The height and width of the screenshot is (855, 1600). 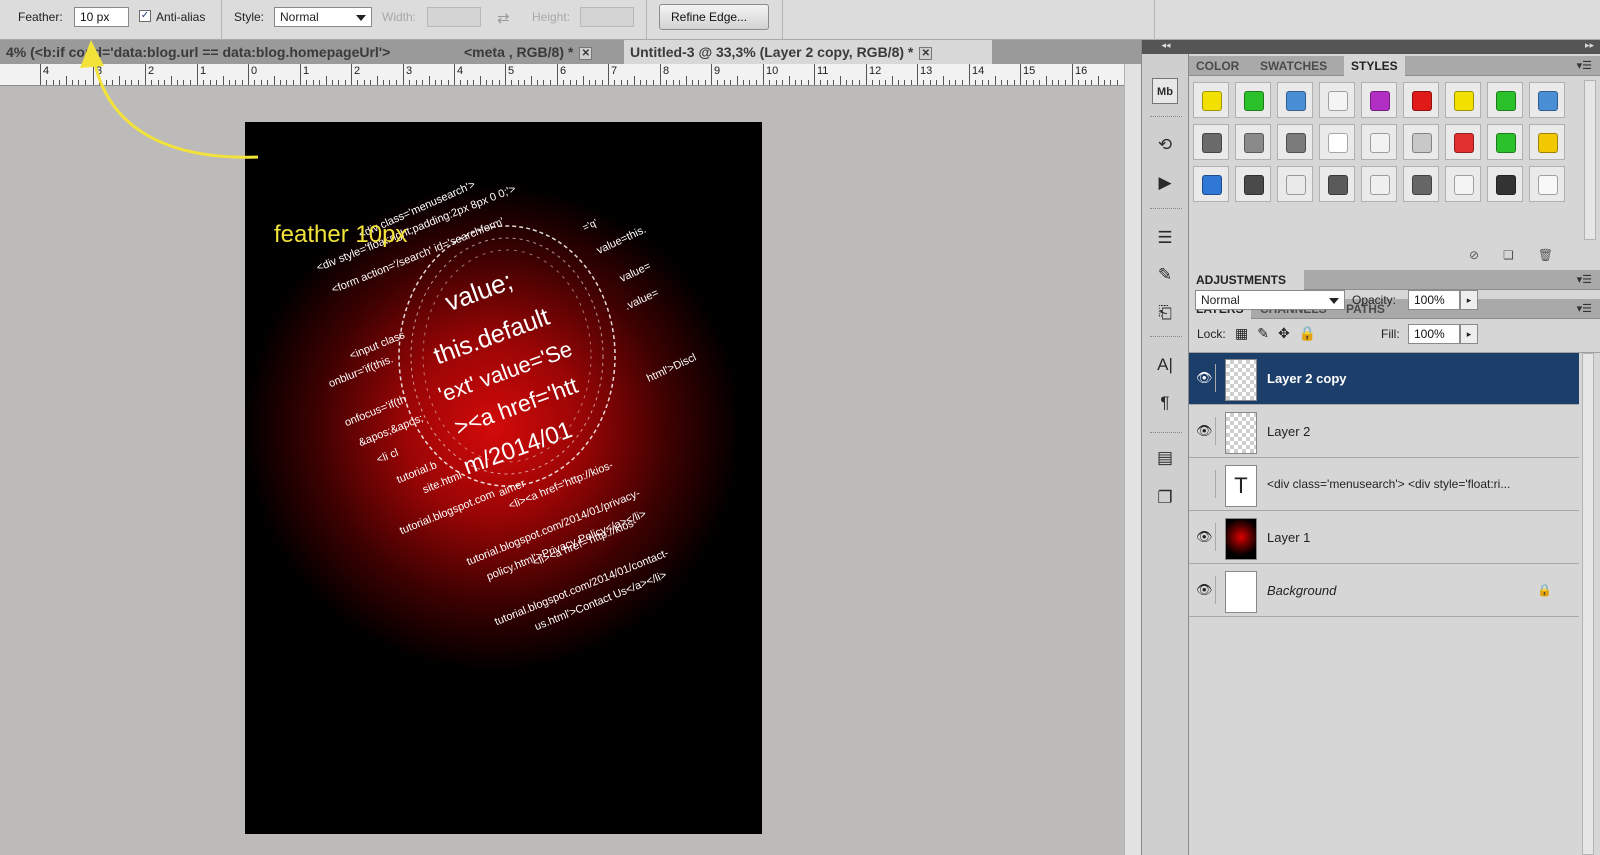 What do you see at coordinates (1434, 334) in the screenshot?
I see `fill-input: 100%` at bounding box center [1434, 334].